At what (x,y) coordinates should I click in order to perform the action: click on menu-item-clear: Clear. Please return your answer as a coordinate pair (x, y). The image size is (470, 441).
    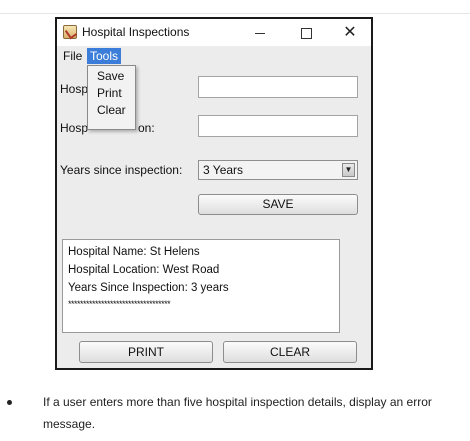
    Looking at the image, I should click on (111, 110).